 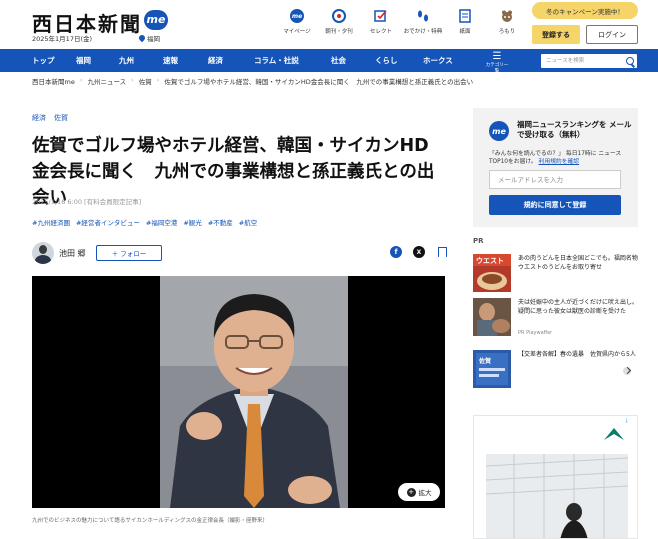 What do you see at coordinates (423, 32) in the screenshot?
I see `header-link-label: おでかけ・特典` at bounding box center [423, 32].